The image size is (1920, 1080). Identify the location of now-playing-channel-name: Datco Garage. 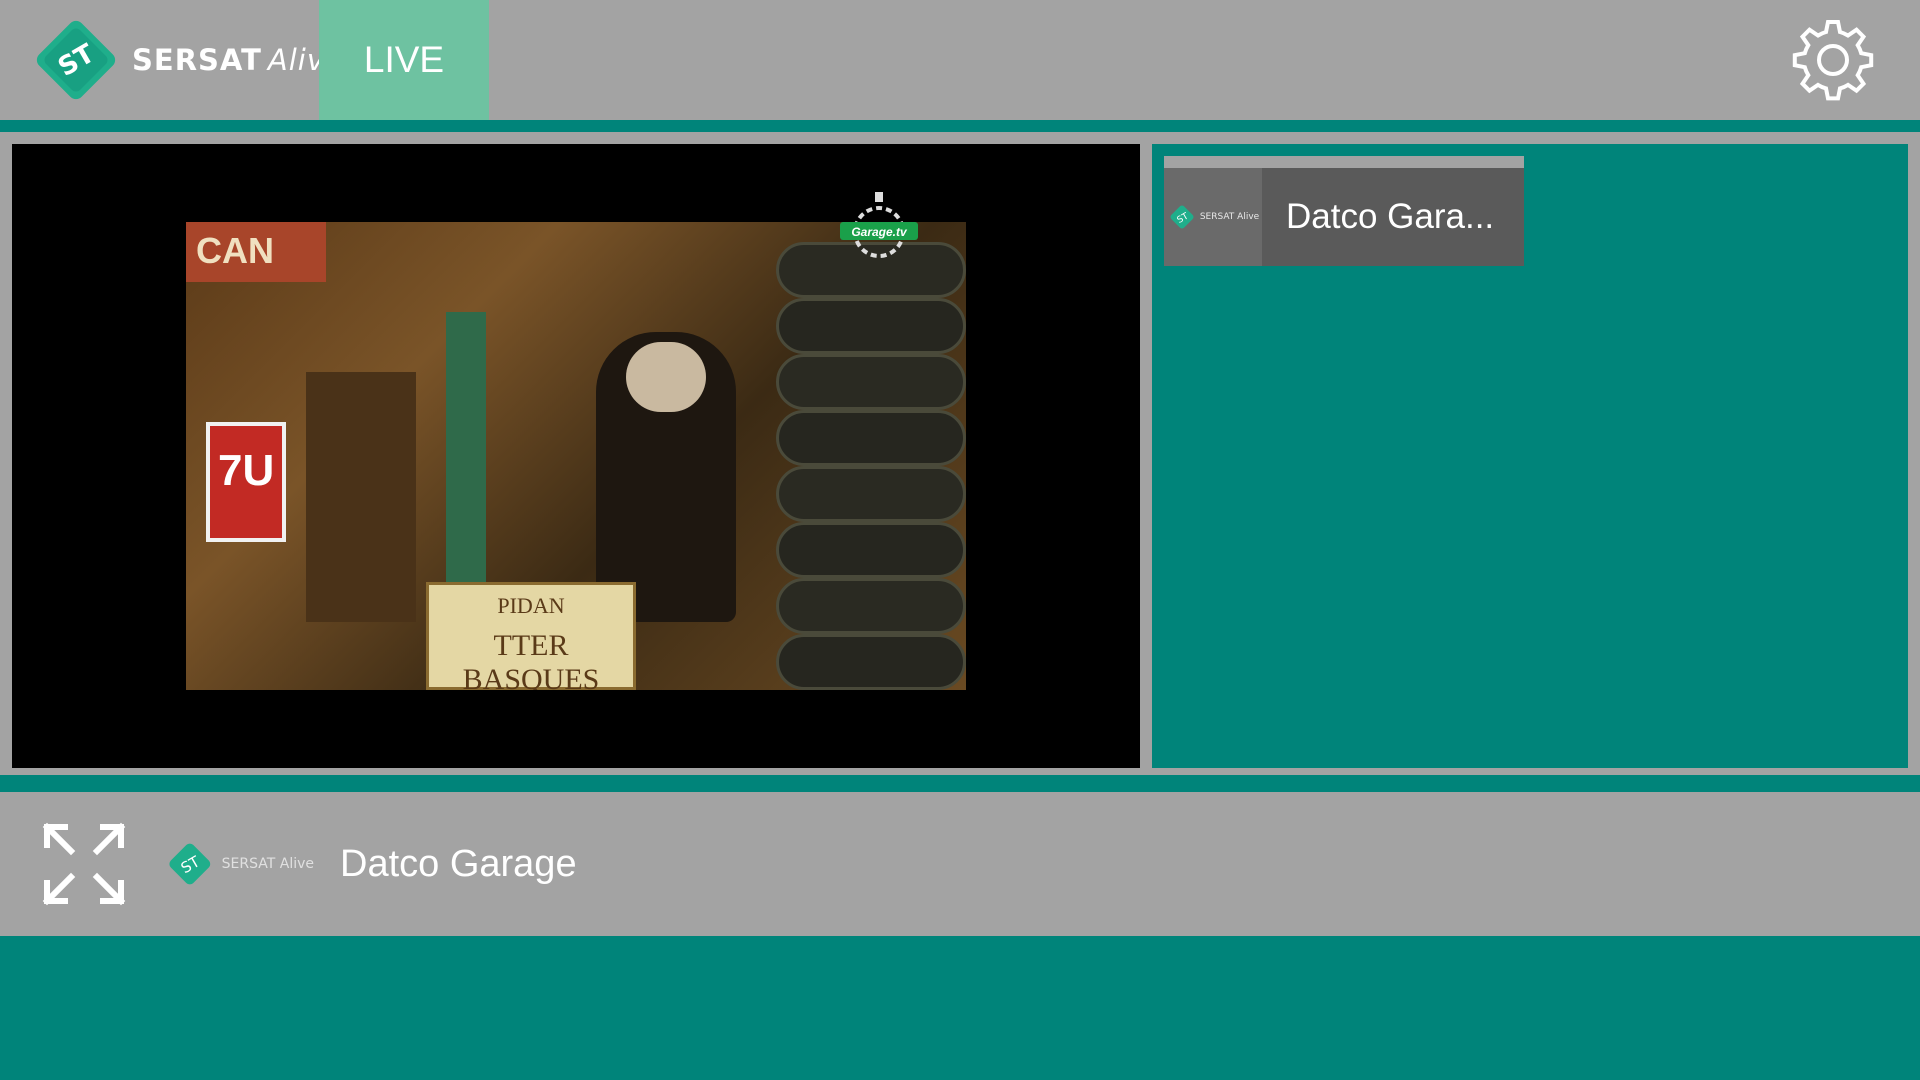
(458, 863).